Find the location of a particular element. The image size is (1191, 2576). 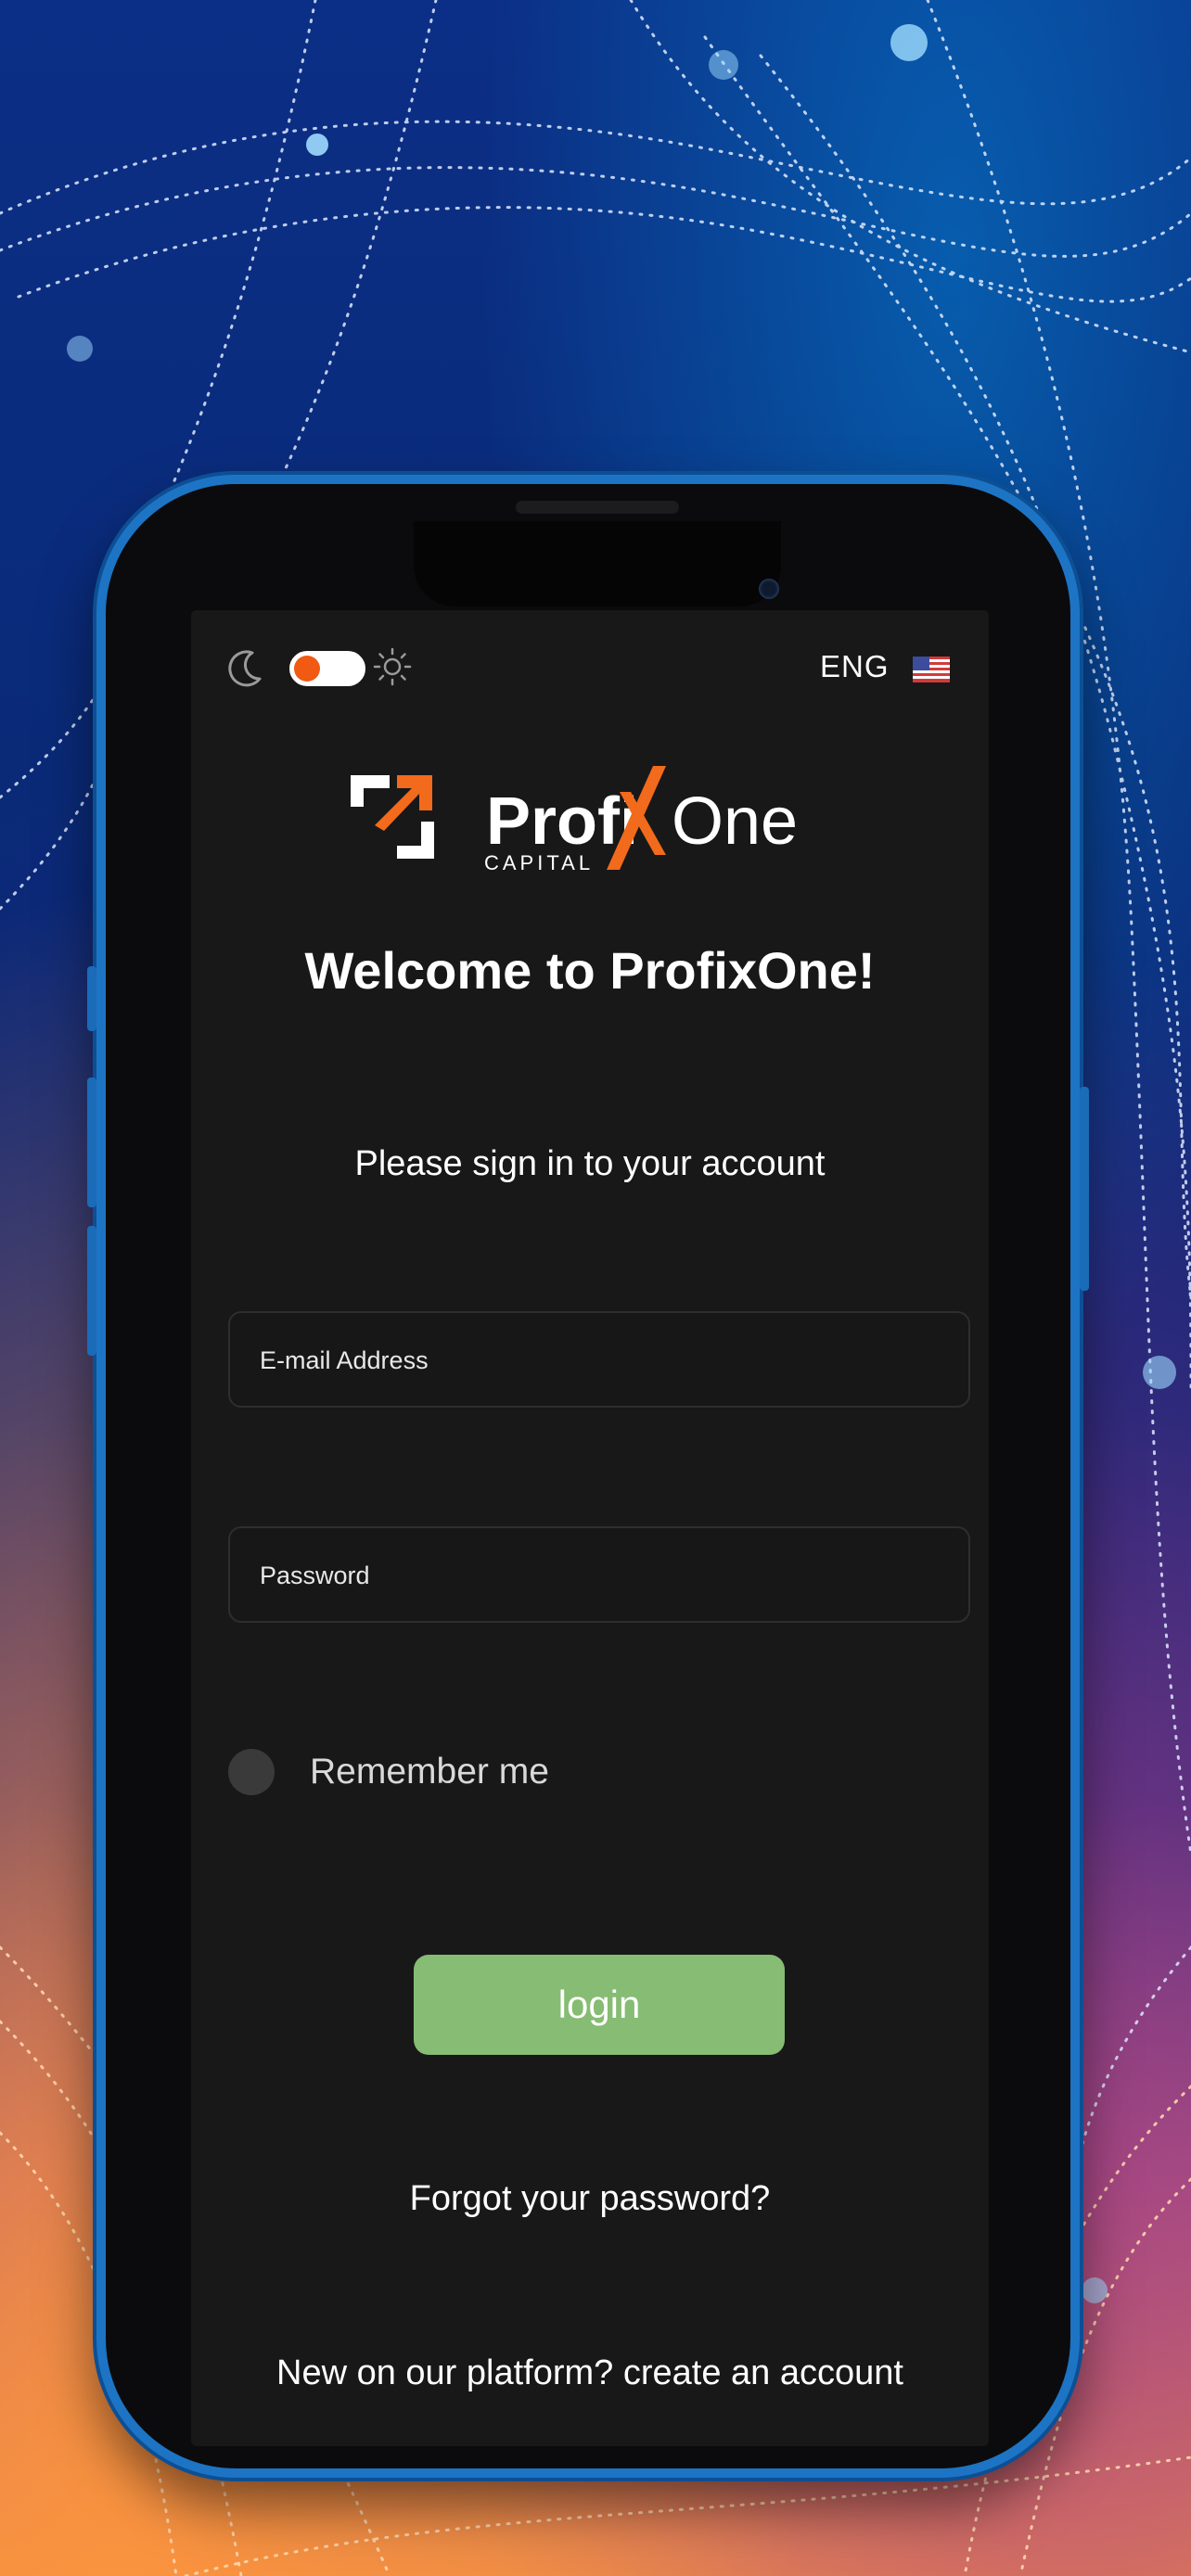

register-prompt-text: New on our platform? is located at coordinates (445, 2372).